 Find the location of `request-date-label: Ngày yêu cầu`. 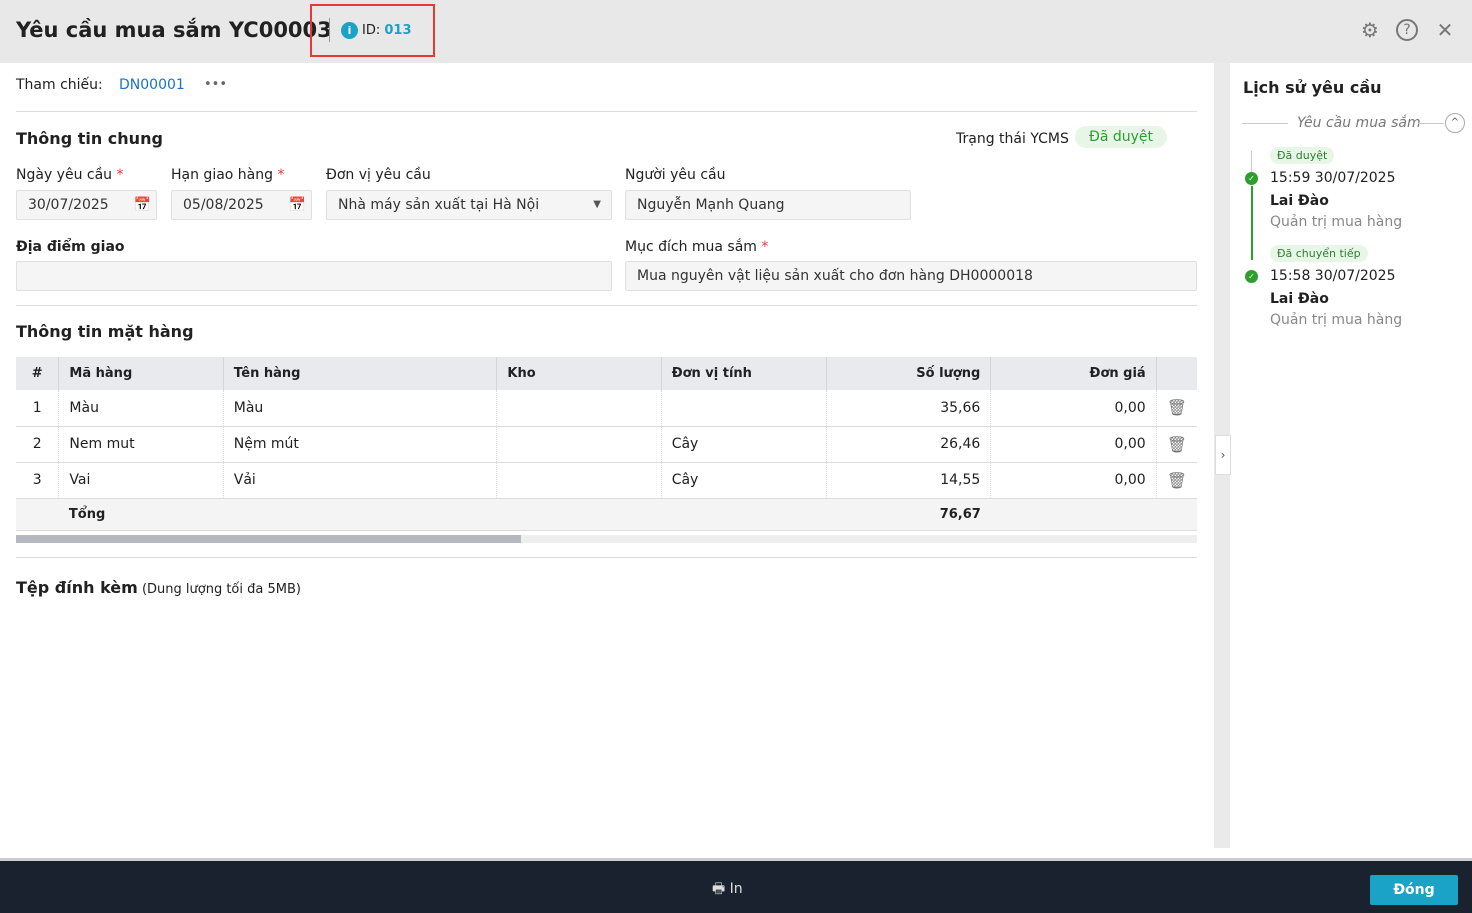

request-date-label: Ngày yêu cầu is located at coordinates (64, 175).